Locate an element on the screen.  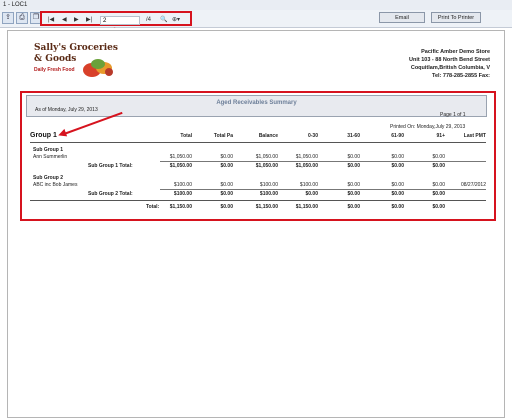
email-button: Email is located at coordinates (402, 17).